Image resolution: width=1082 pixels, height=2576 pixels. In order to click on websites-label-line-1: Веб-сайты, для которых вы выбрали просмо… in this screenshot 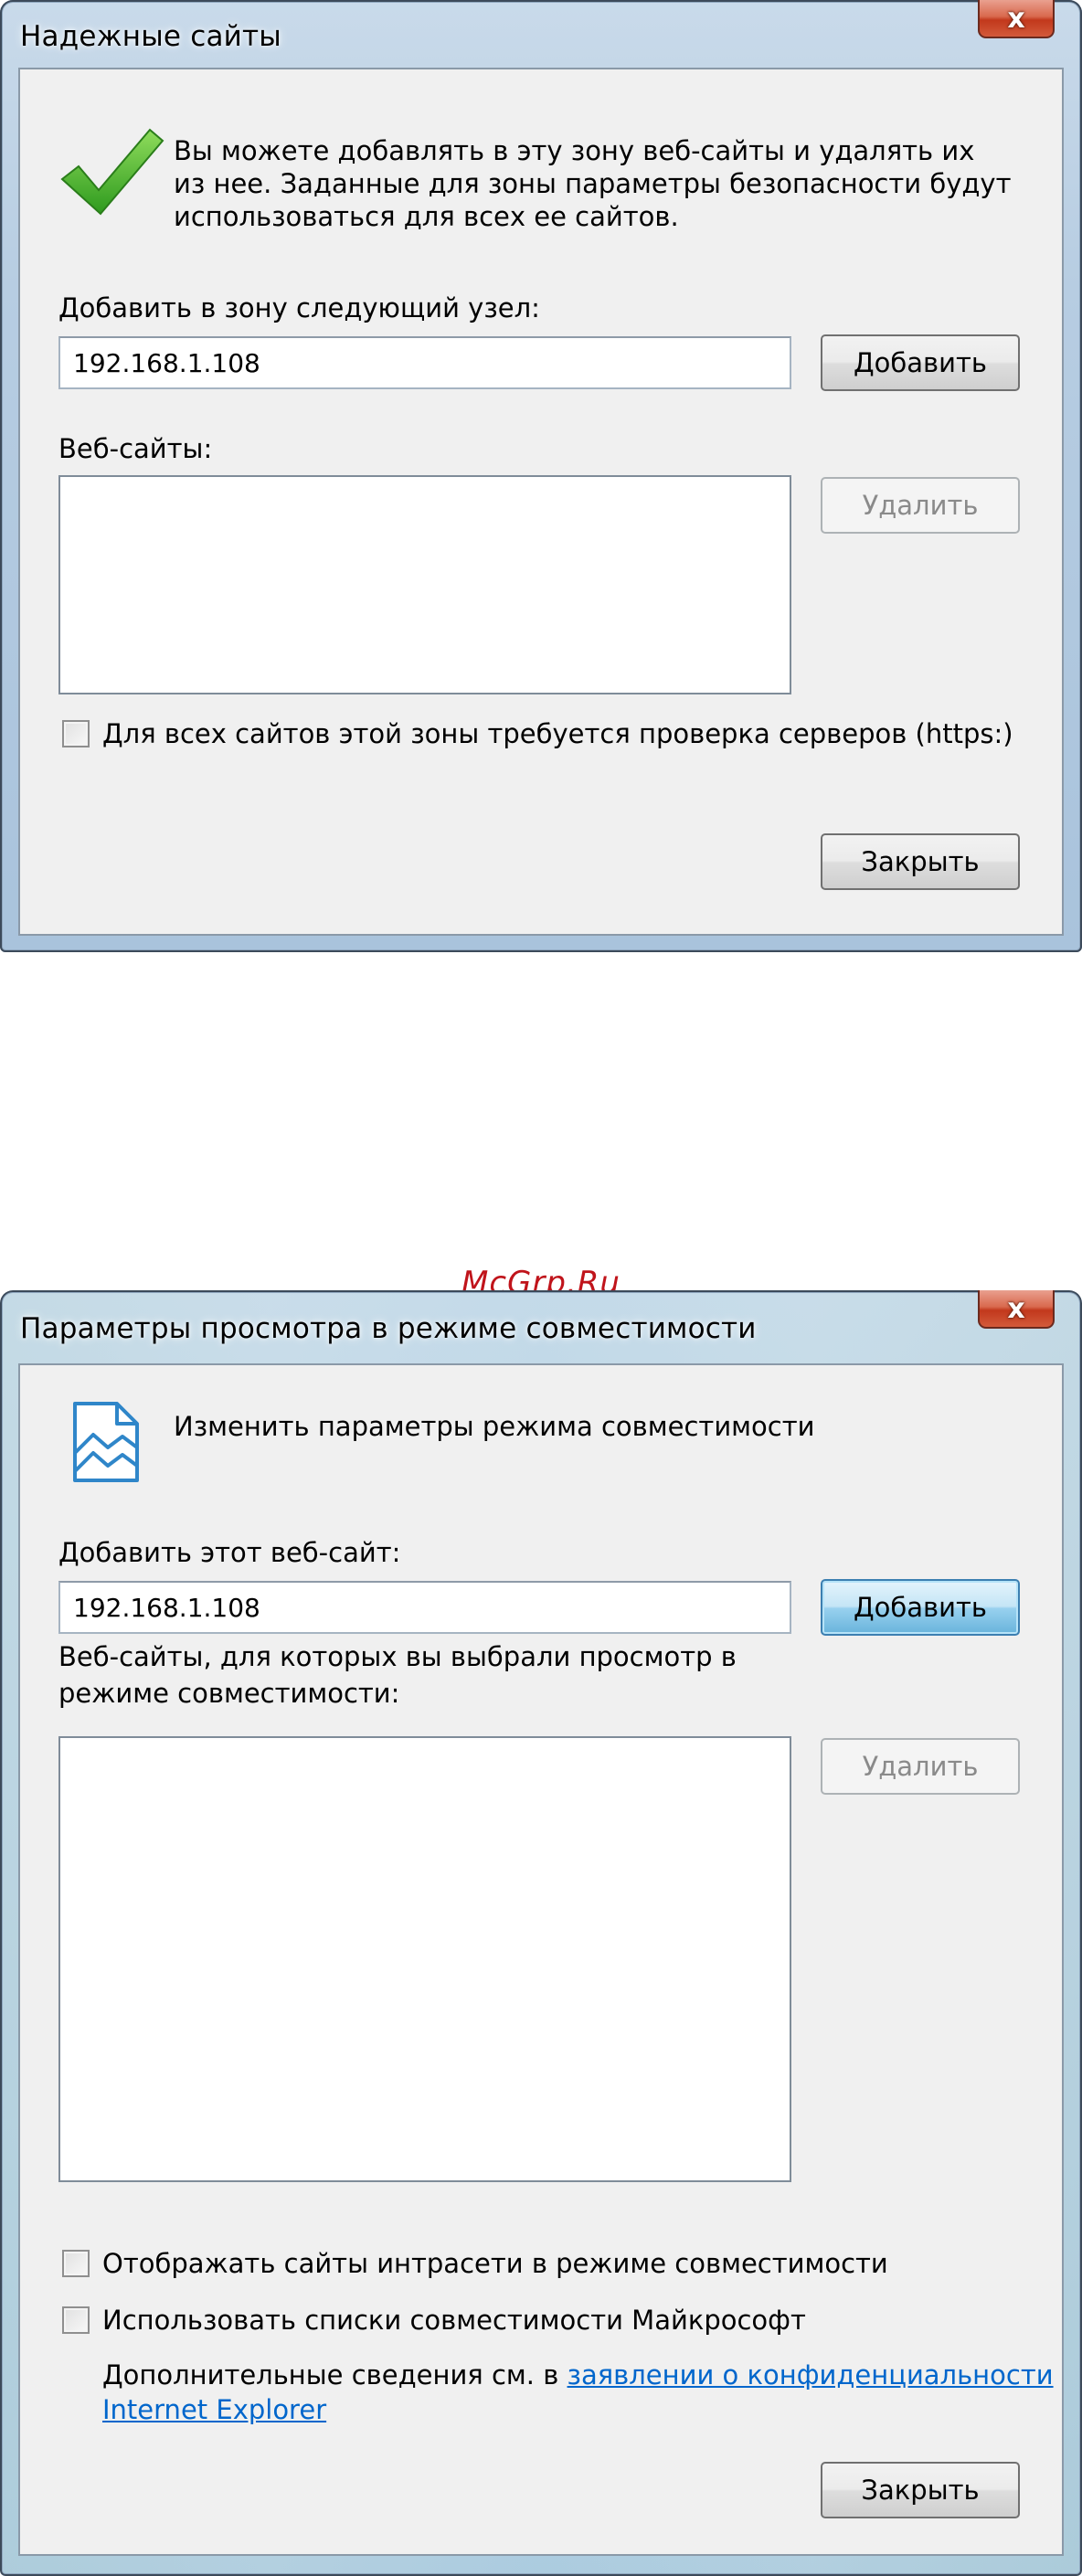, I will do `click(398, 1656)`.